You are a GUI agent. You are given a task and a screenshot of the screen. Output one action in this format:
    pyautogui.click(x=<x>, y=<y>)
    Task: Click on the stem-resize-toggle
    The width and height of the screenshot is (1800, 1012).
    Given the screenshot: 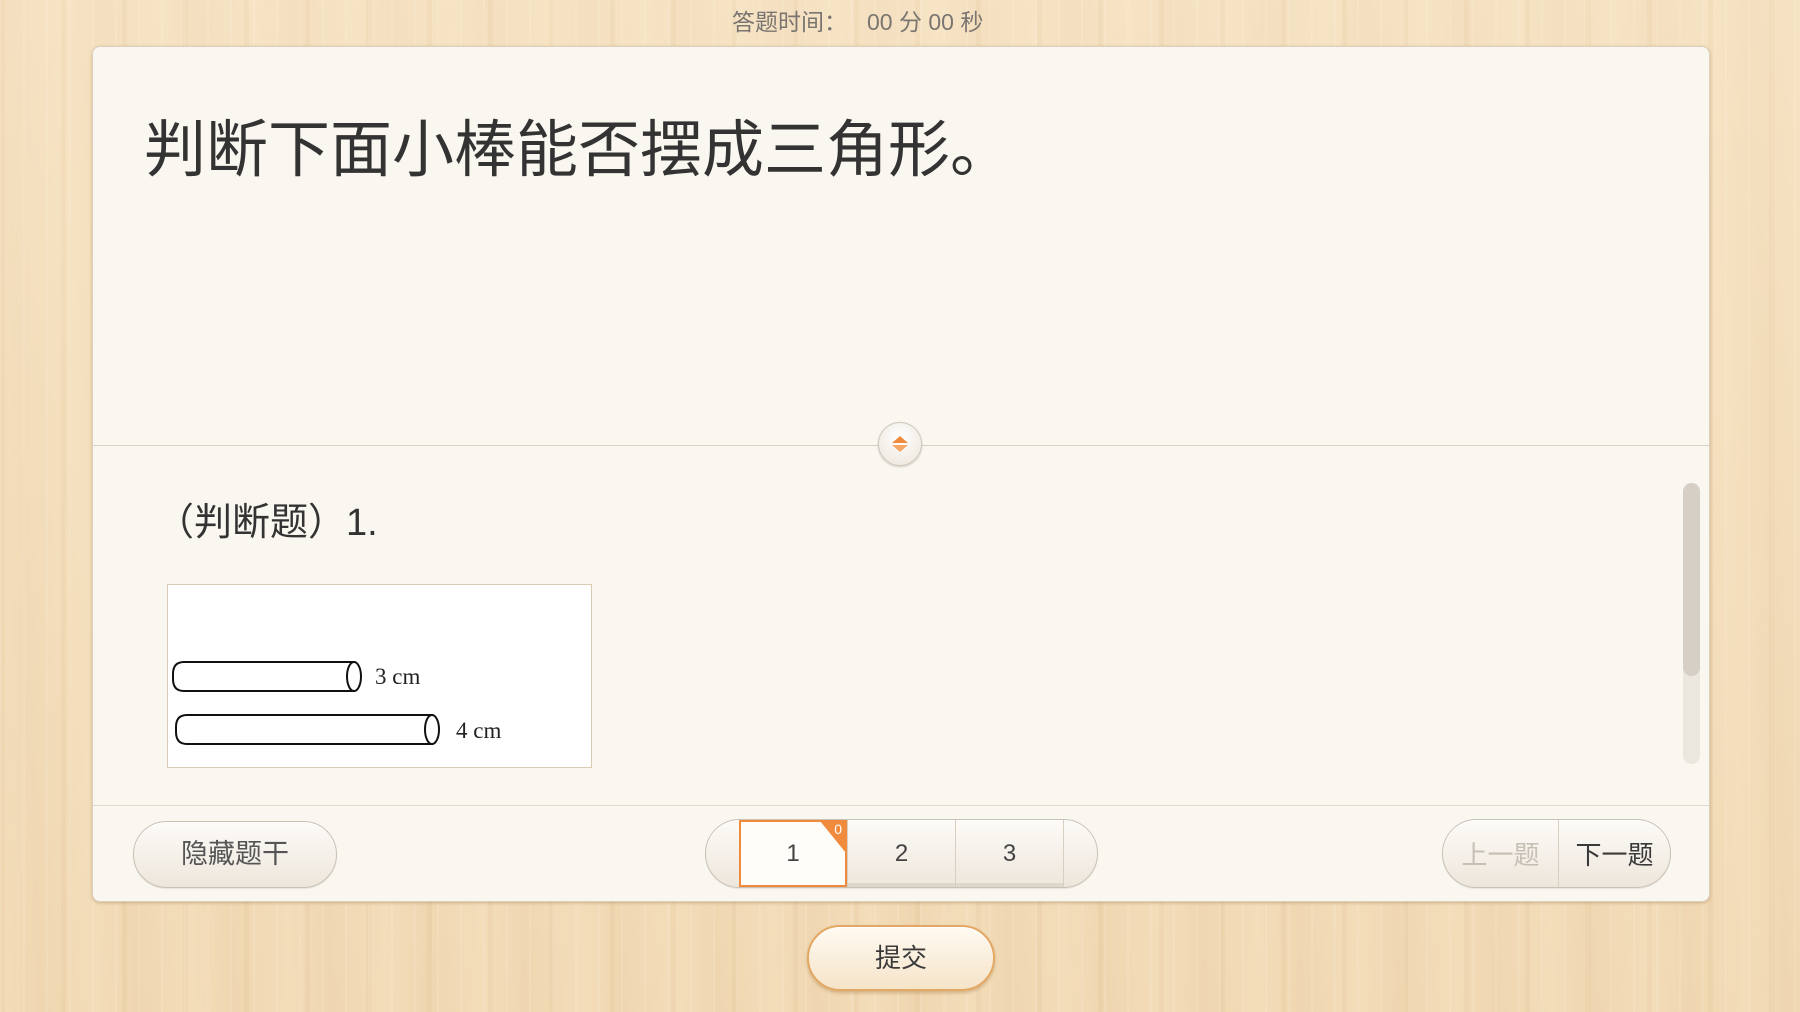 What is the action you would take?
    pyautogui.click(x=900, y=444)
    